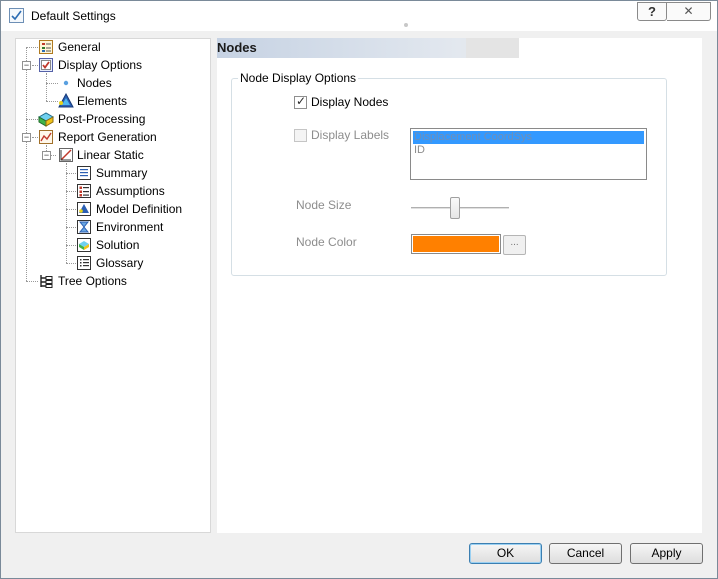 Image resolution: width=718 pixels, height=579 pixels. I want to click on environment-icon, so click(84, 227).